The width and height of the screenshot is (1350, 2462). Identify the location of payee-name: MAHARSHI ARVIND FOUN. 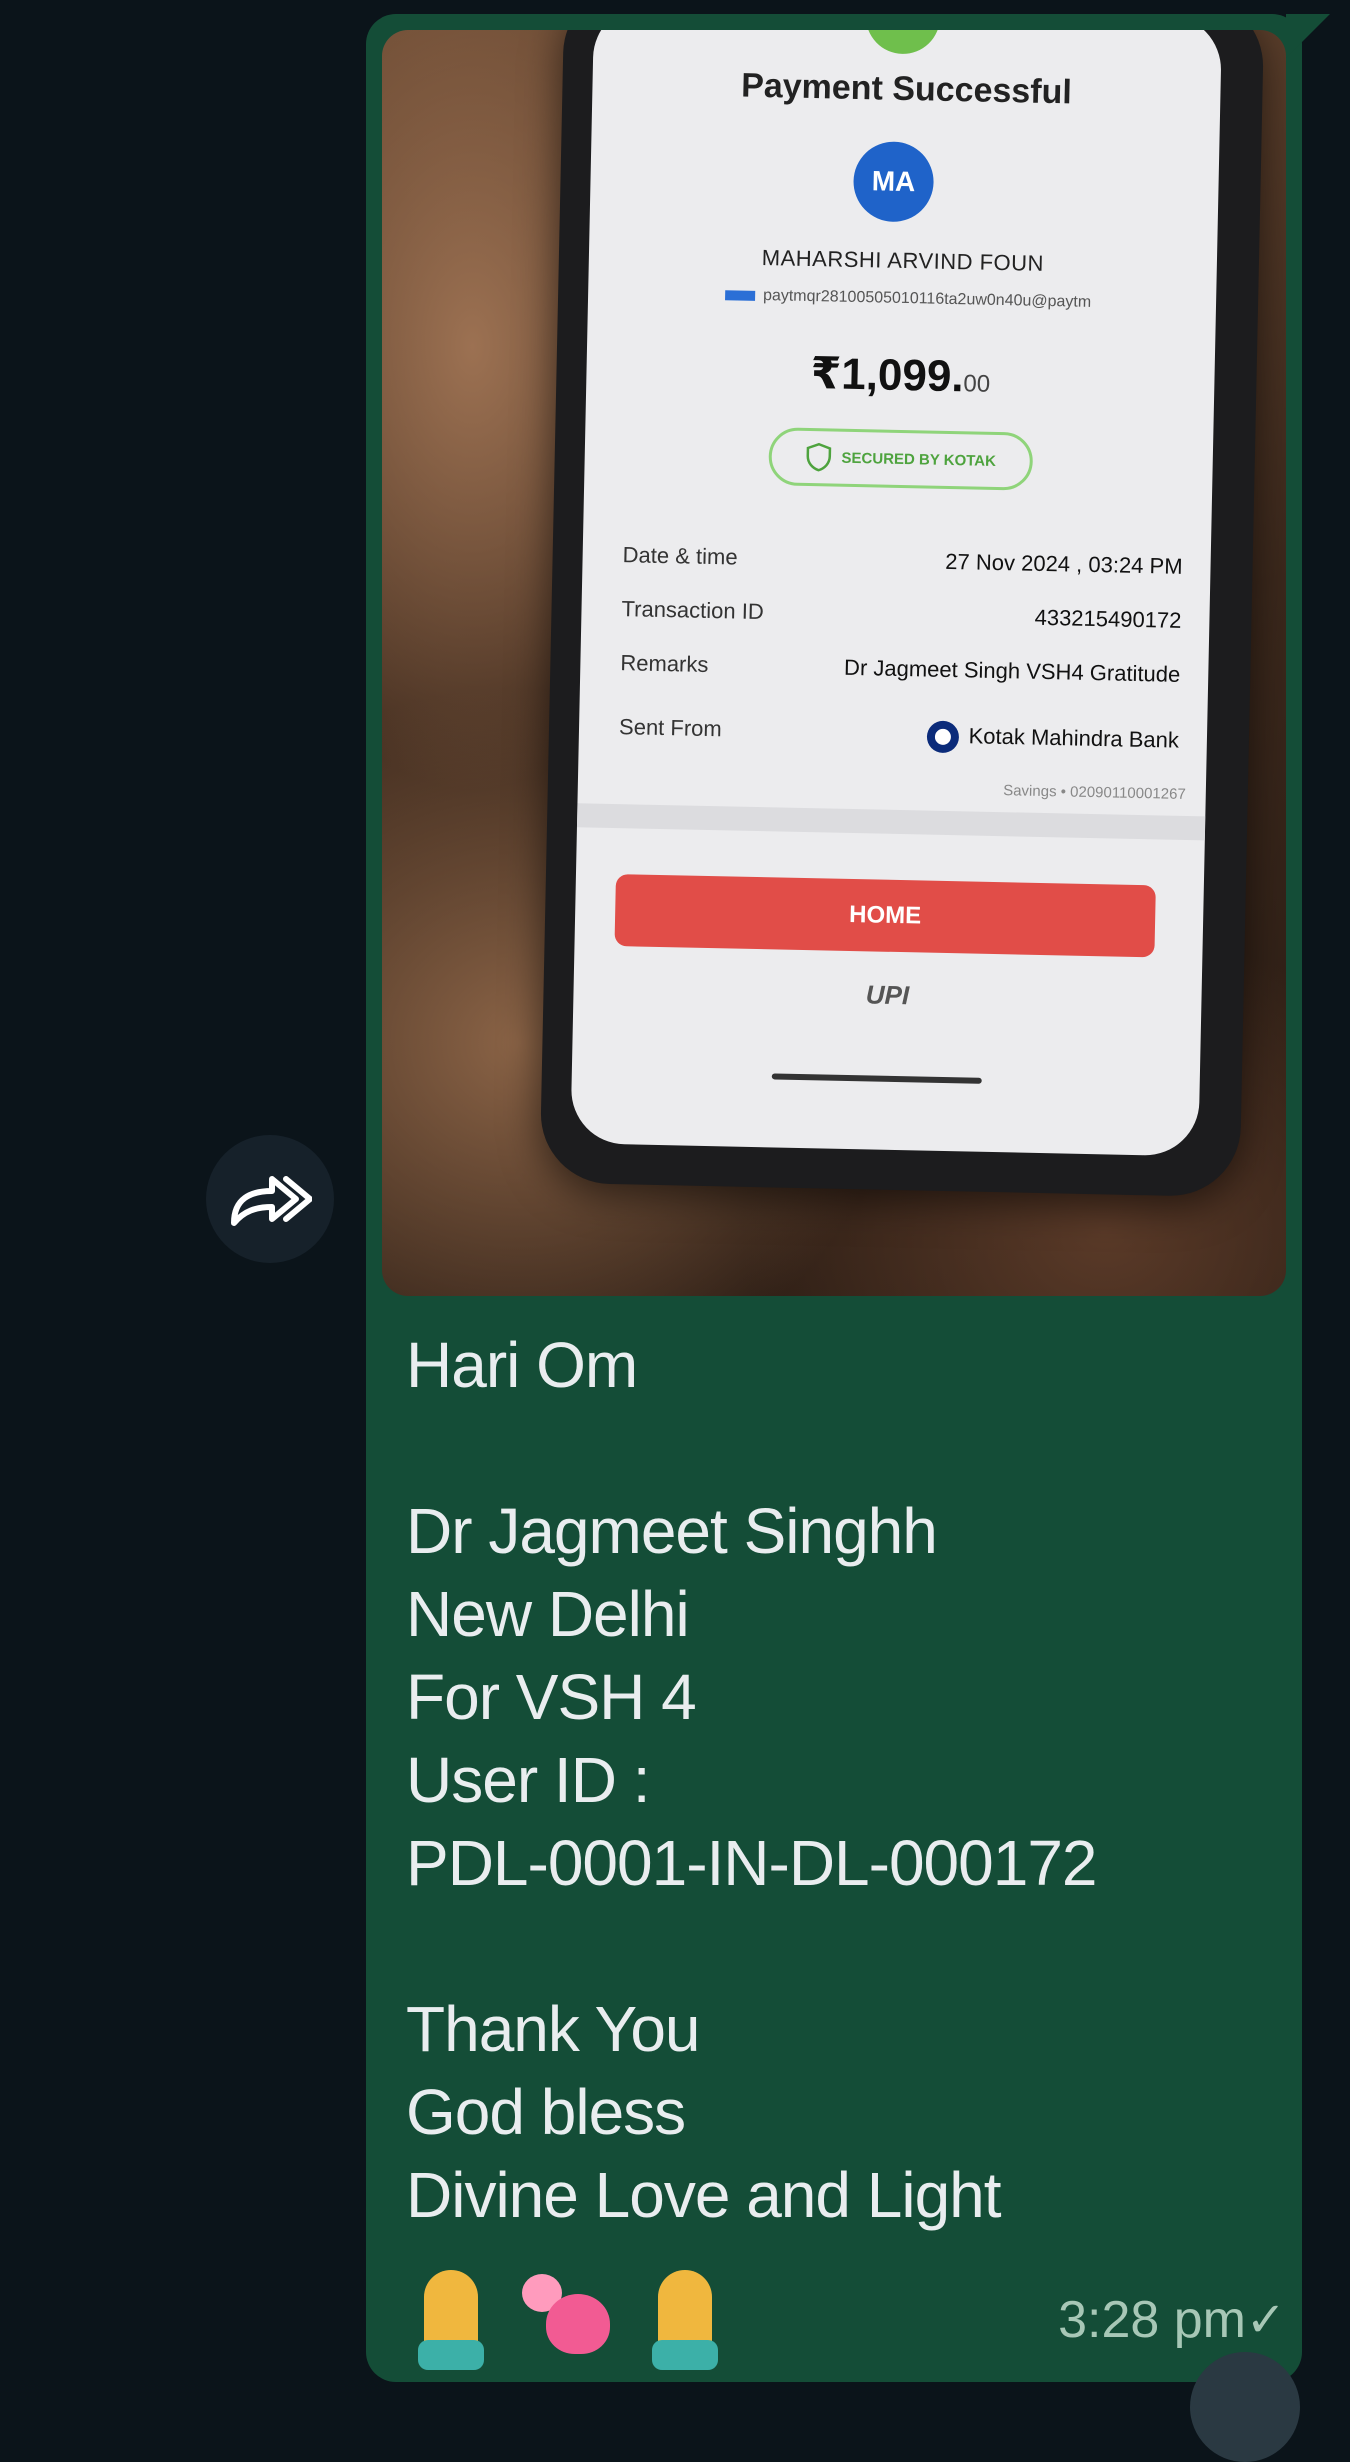
(903, 260).